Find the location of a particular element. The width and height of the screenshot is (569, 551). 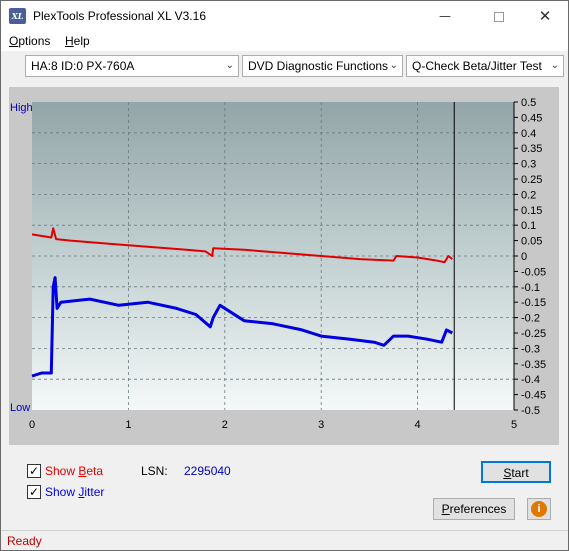

x-tick-label: 5 is located at coordinates (514, 425).